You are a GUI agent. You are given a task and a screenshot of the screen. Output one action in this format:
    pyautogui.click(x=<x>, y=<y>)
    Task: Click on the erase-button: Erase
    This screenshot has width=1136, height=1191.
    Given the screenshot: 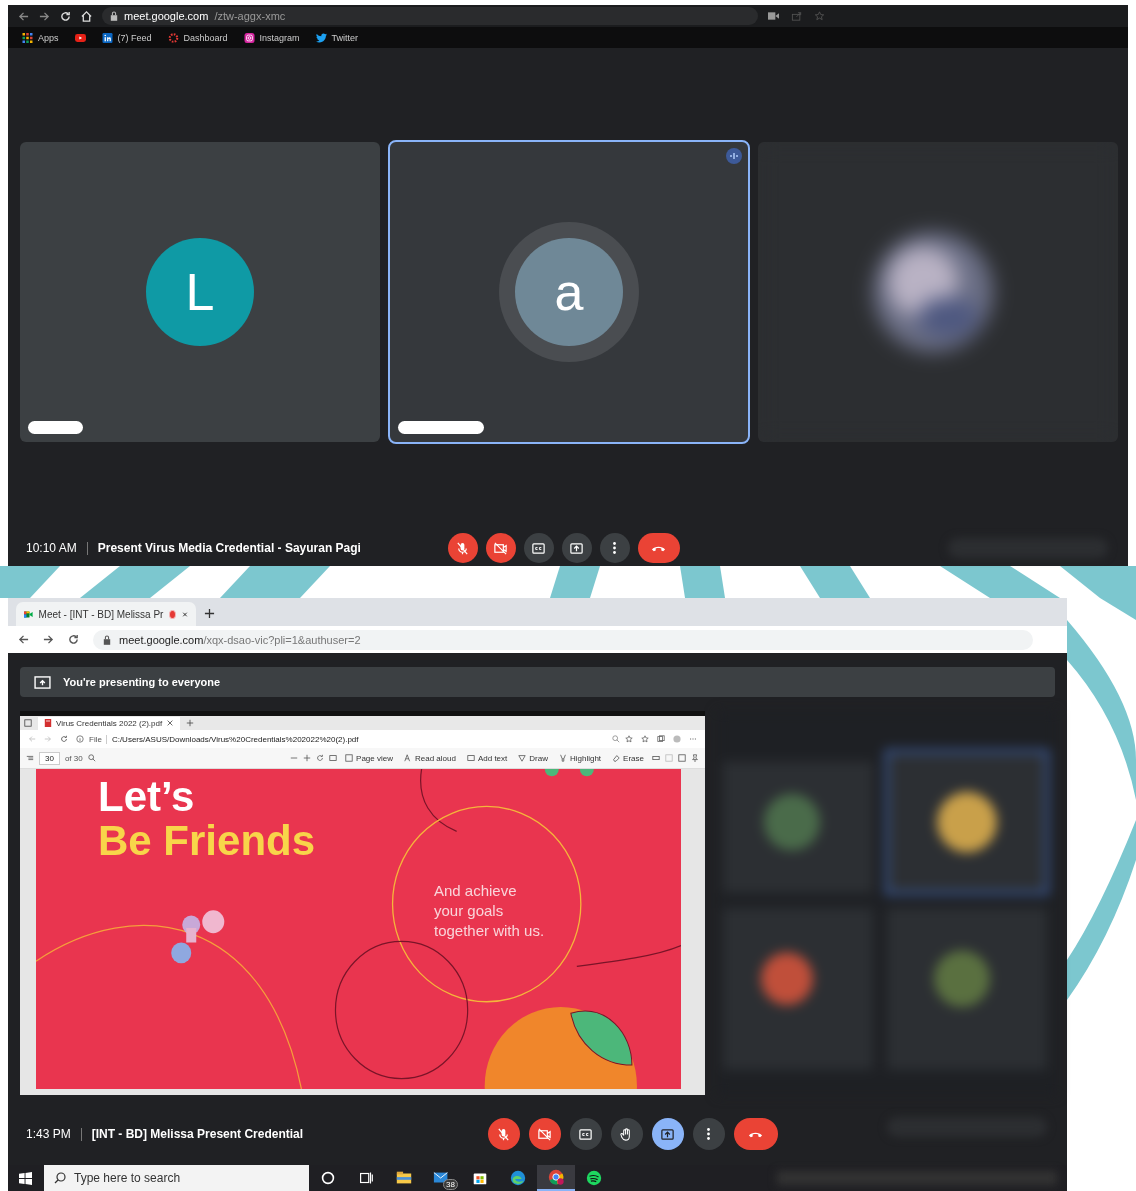 What is the action you would take?
    pyautogui.click(x=628, y=758)
    